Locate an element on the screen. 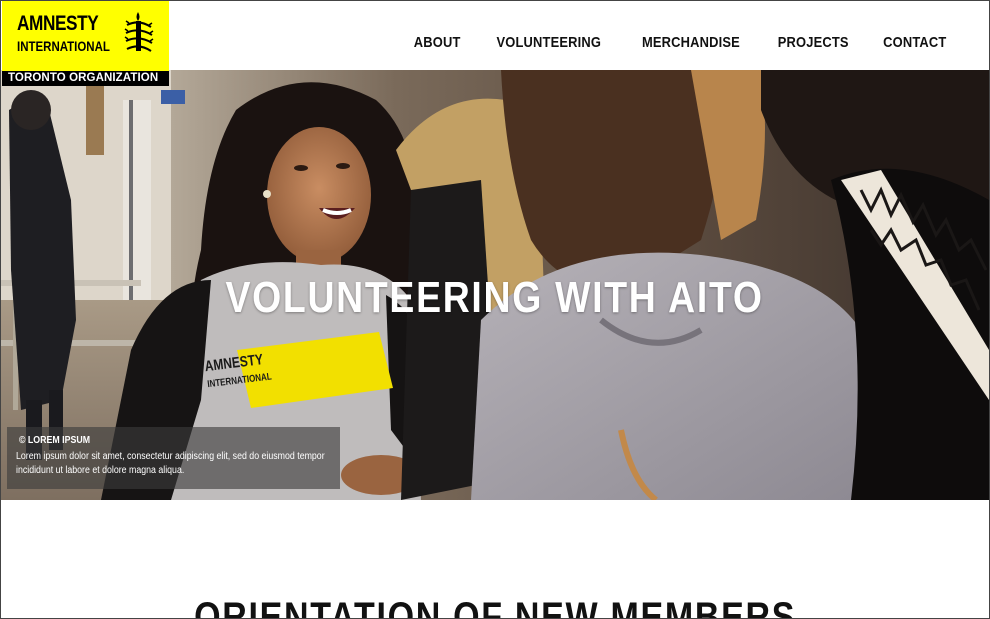 Image resolution: width=990 pixels, height=619 pixels. nav-about: ABOUT is located at coordinates (437, 42).